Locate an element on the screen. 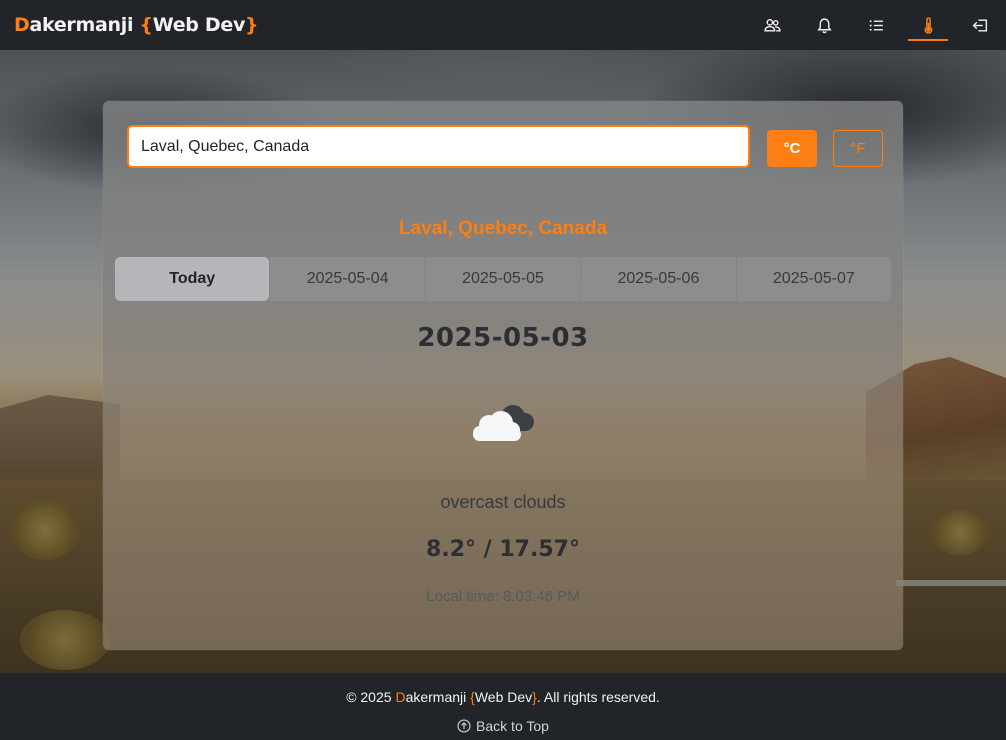 Image resolution: width=1006 pixels, height=740 pixels. tab-day-3: 2025-05-05 is located at coordinates (503, 279).